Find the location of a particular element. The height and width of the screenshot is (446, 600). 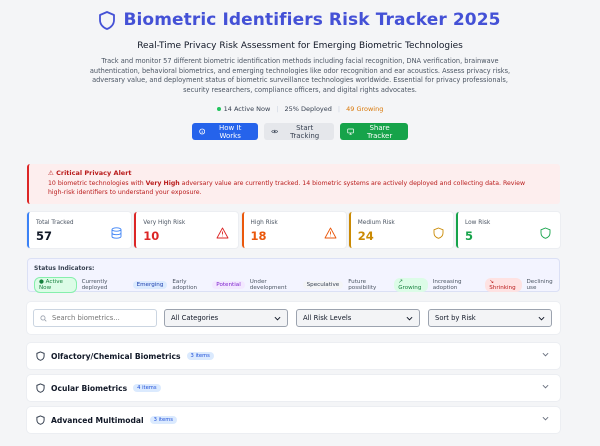

alert-body-strong: Very High is located at coordinates (162, 183).